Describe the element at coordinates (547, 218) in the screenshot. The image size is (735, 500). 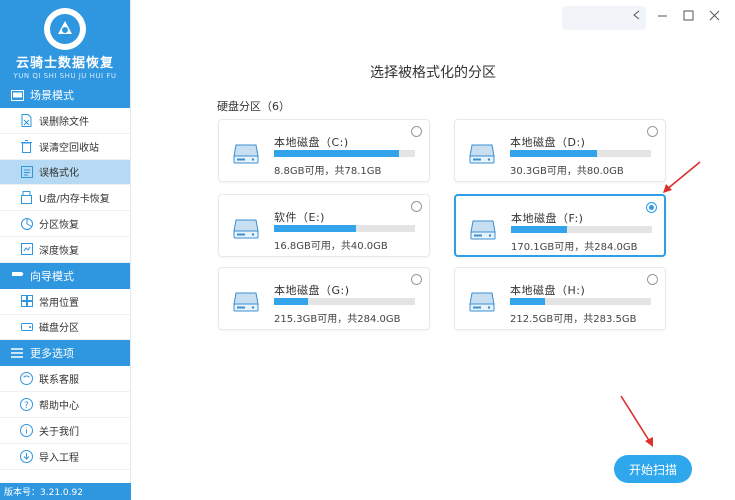
I see `partition-name: 本地磁盘（F:)` at that location.